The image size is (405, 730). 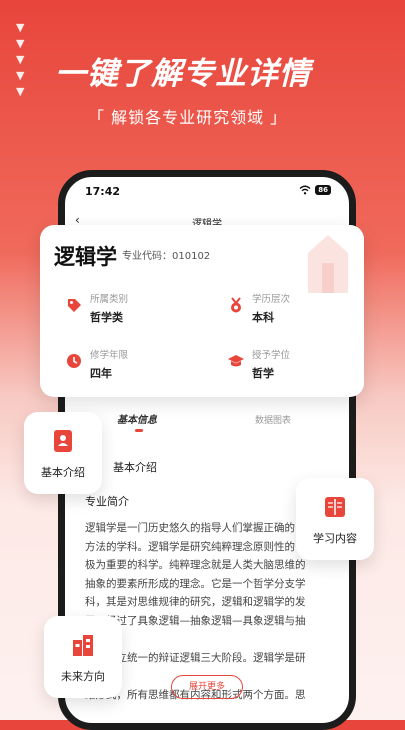 I want to click on decorative-arrows: ▼ ▼ ▼ ▼ ▼, so click(x=26, y=60).